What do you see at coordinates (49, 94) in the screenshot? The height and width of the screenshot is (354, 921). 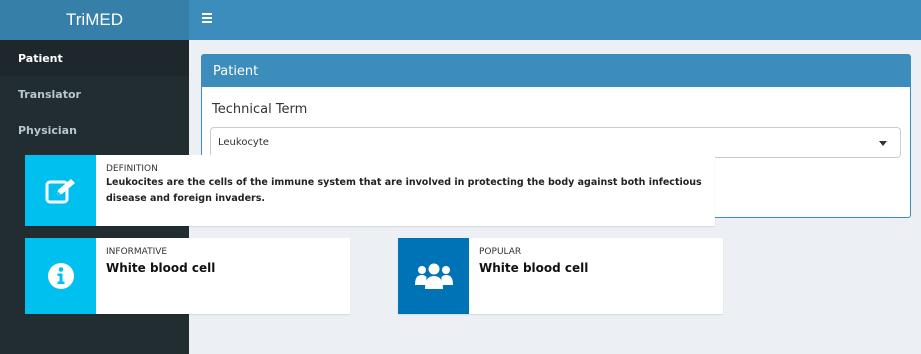 I see `sidebar-item-label: Translator` at bounding box center [49, 94].